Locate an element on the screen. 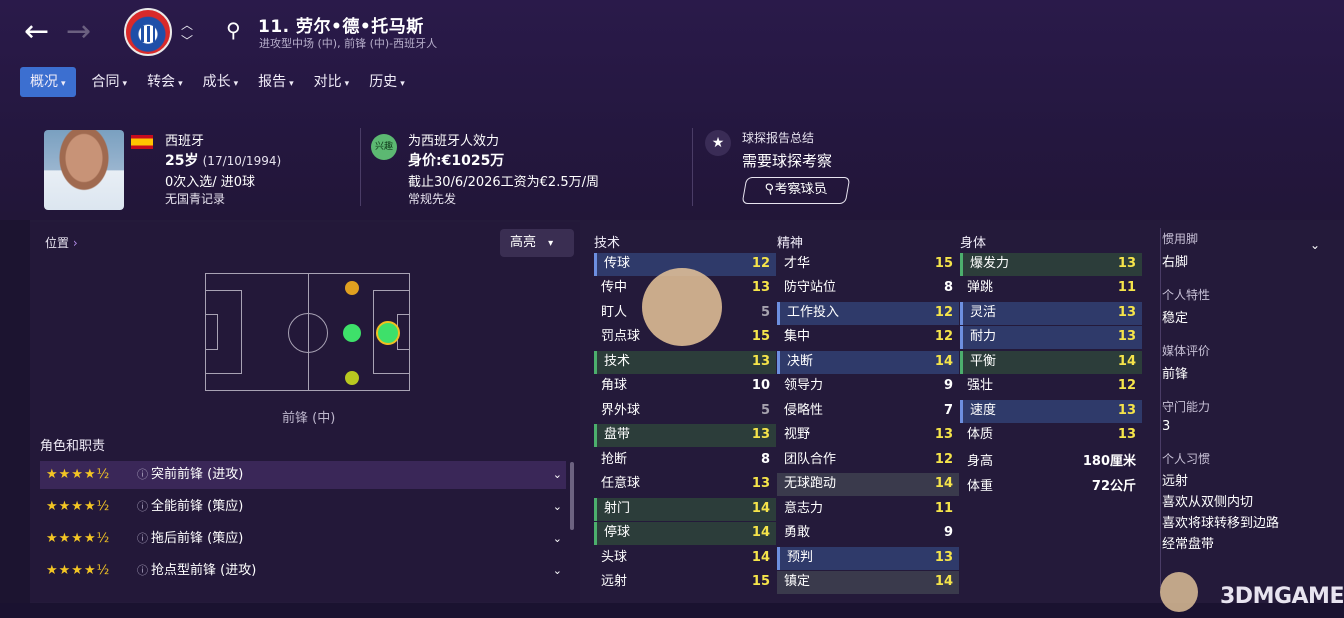  scout-report-title: 球探报告总结 is located at coordinates (778, 138).